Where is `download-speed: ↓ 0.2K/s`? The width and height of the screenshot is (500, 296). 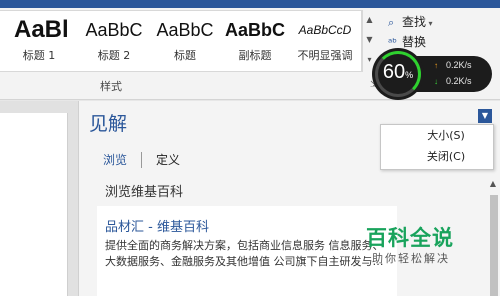 download-speed: ↓ 0.2K/s is located at coordinates (453, 81).